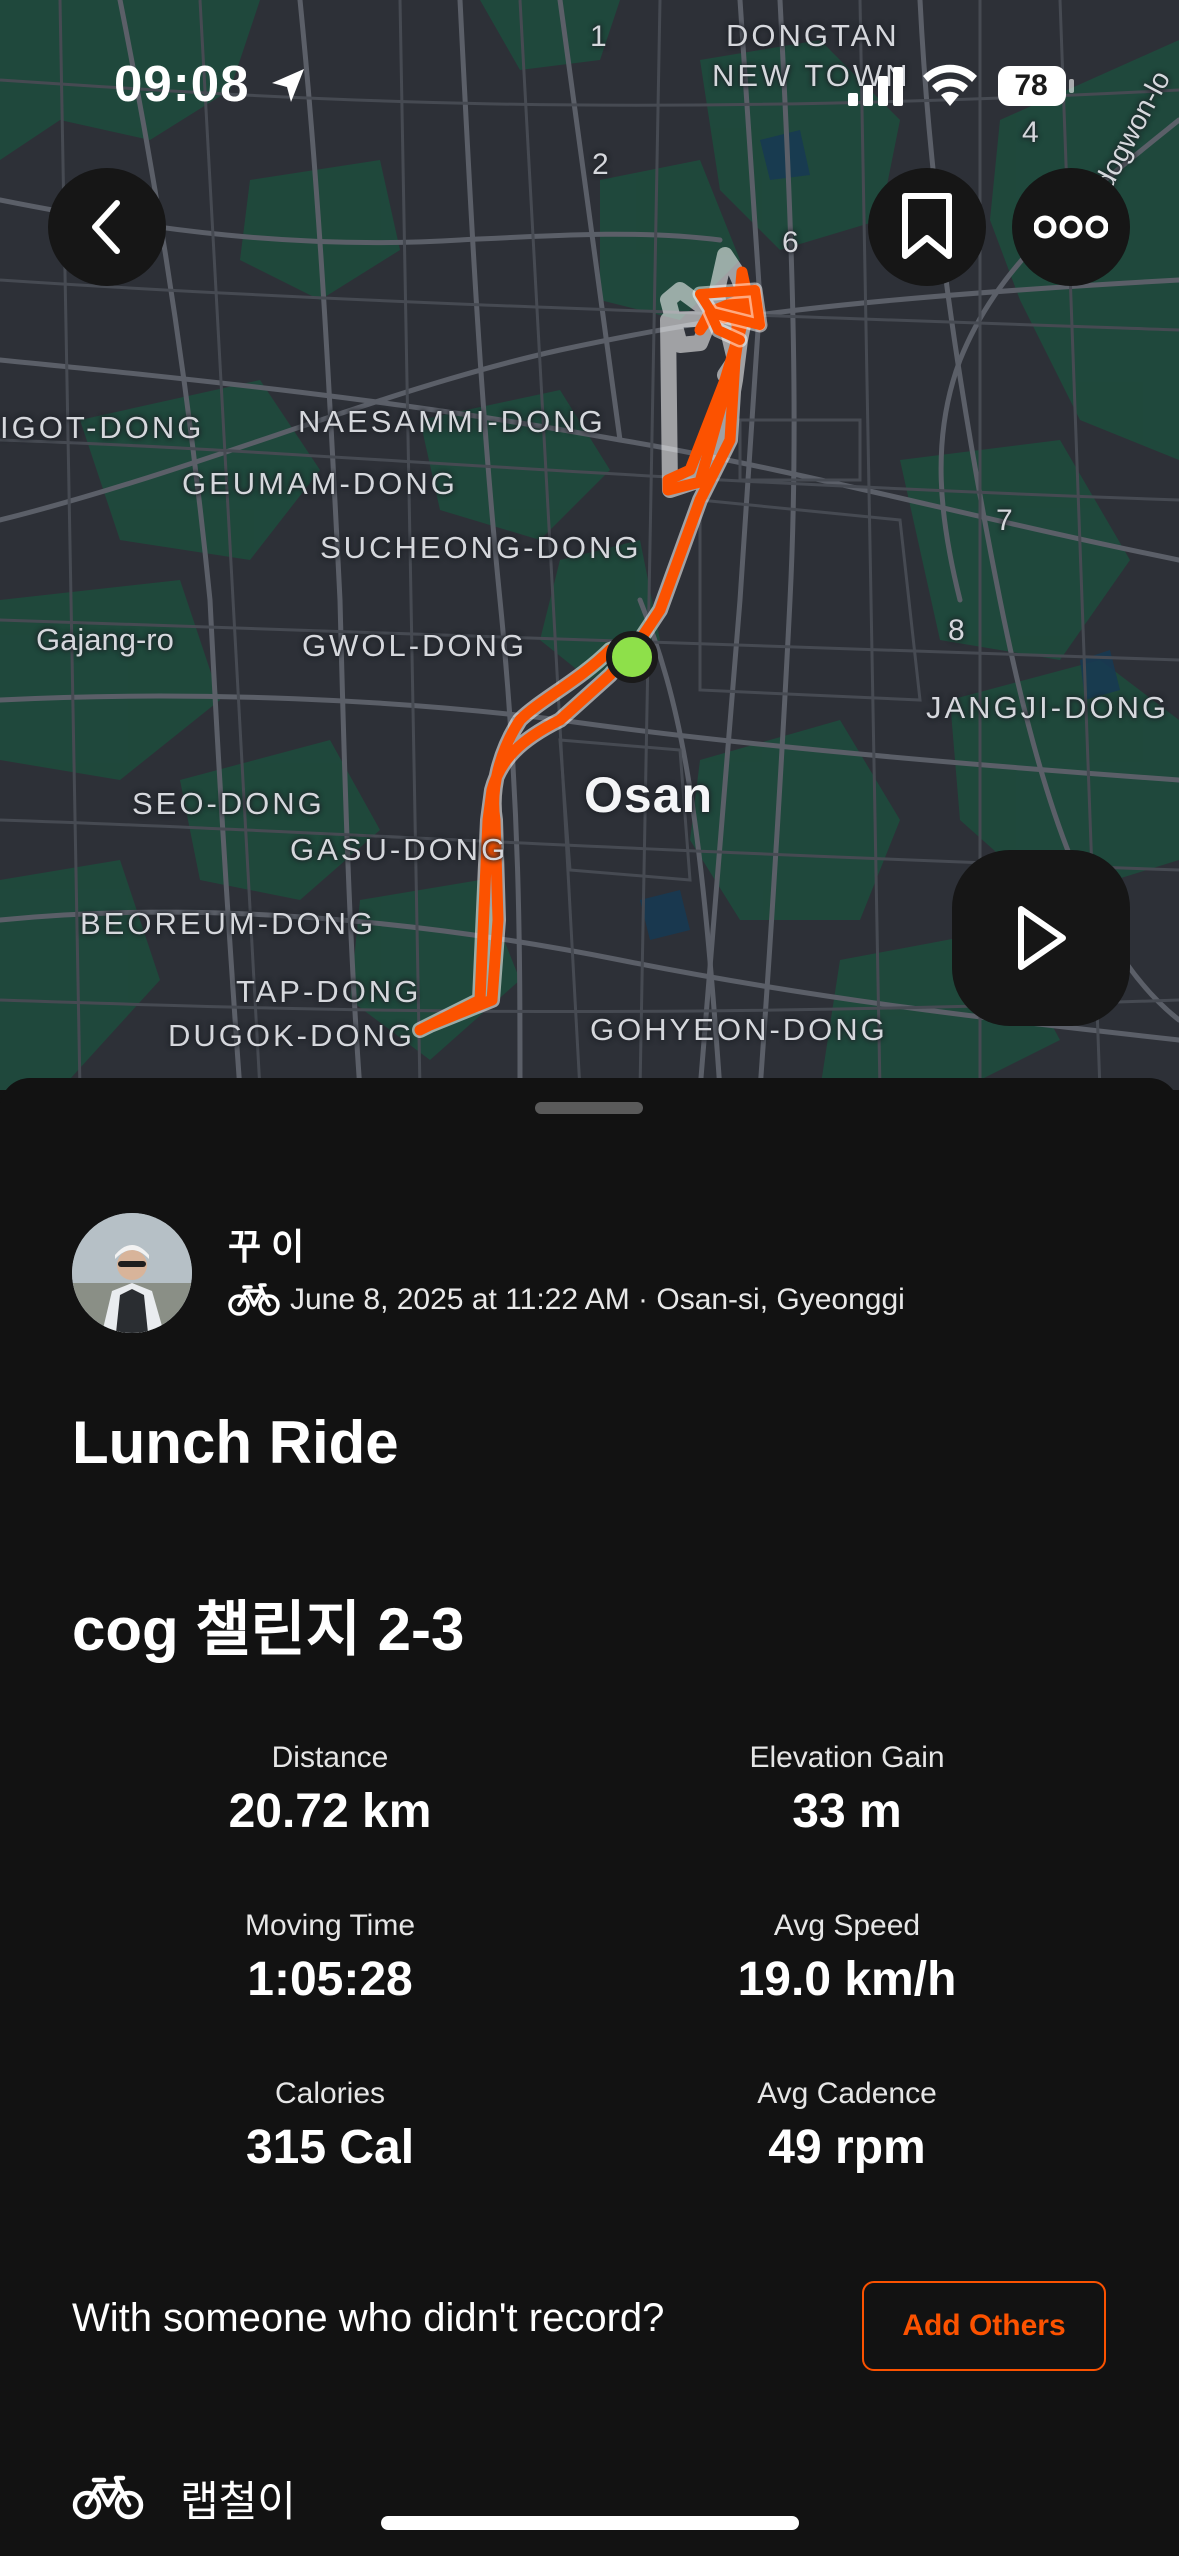  I want to click on stat-label: Moving Time, so click(330, 1925).